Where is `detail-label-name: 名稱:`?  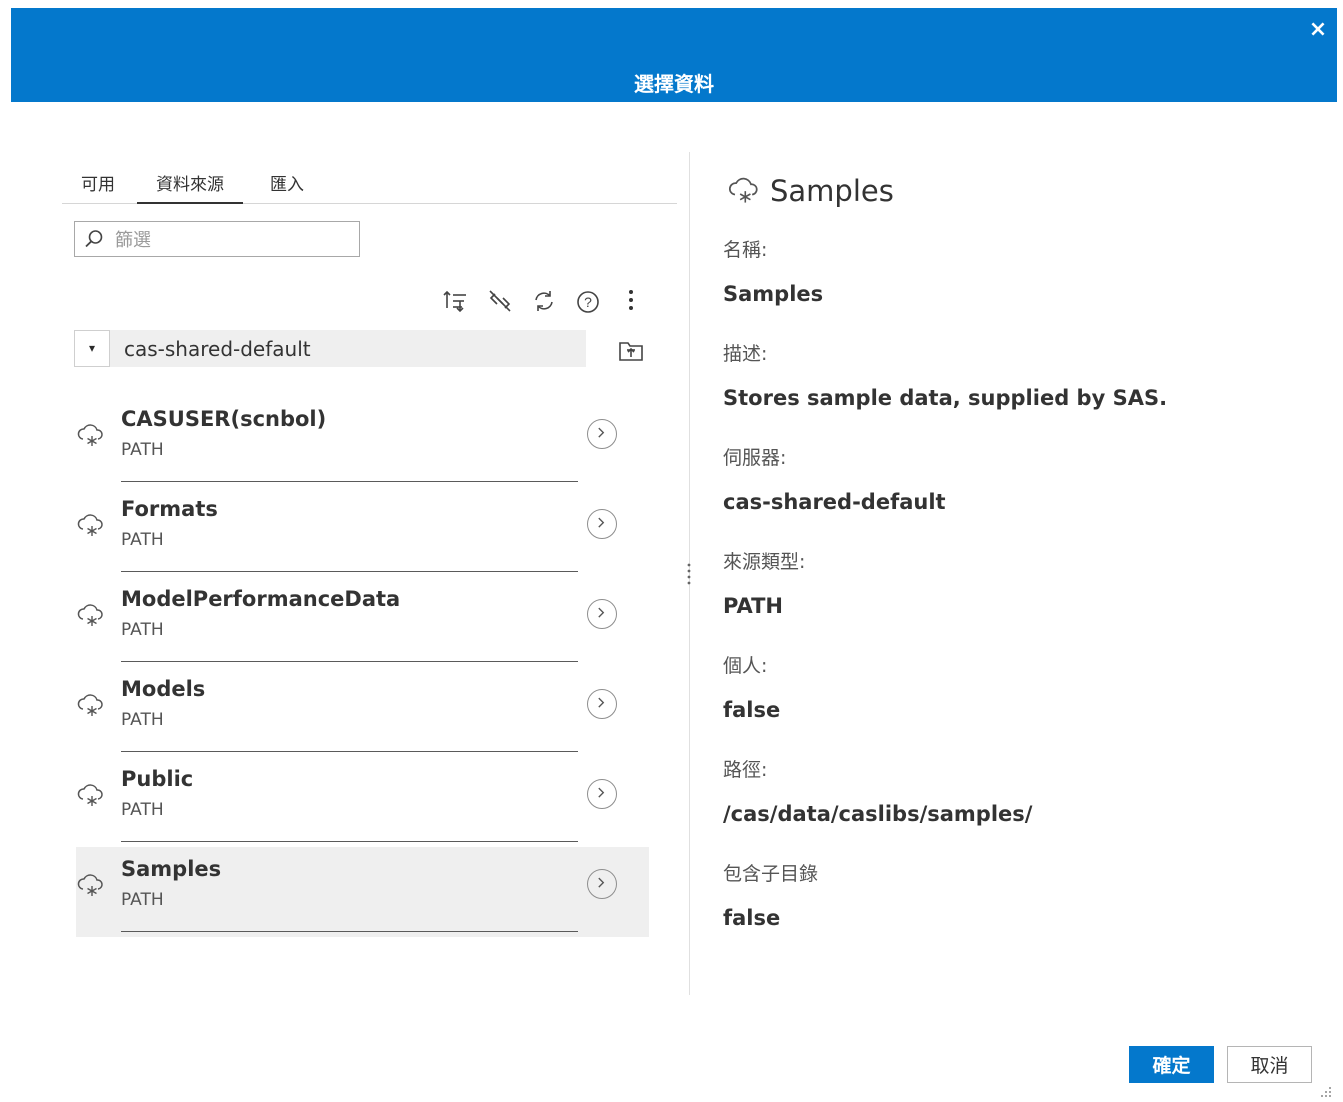 detail-label-name: 名稱: is located at coordinates (745, 250).